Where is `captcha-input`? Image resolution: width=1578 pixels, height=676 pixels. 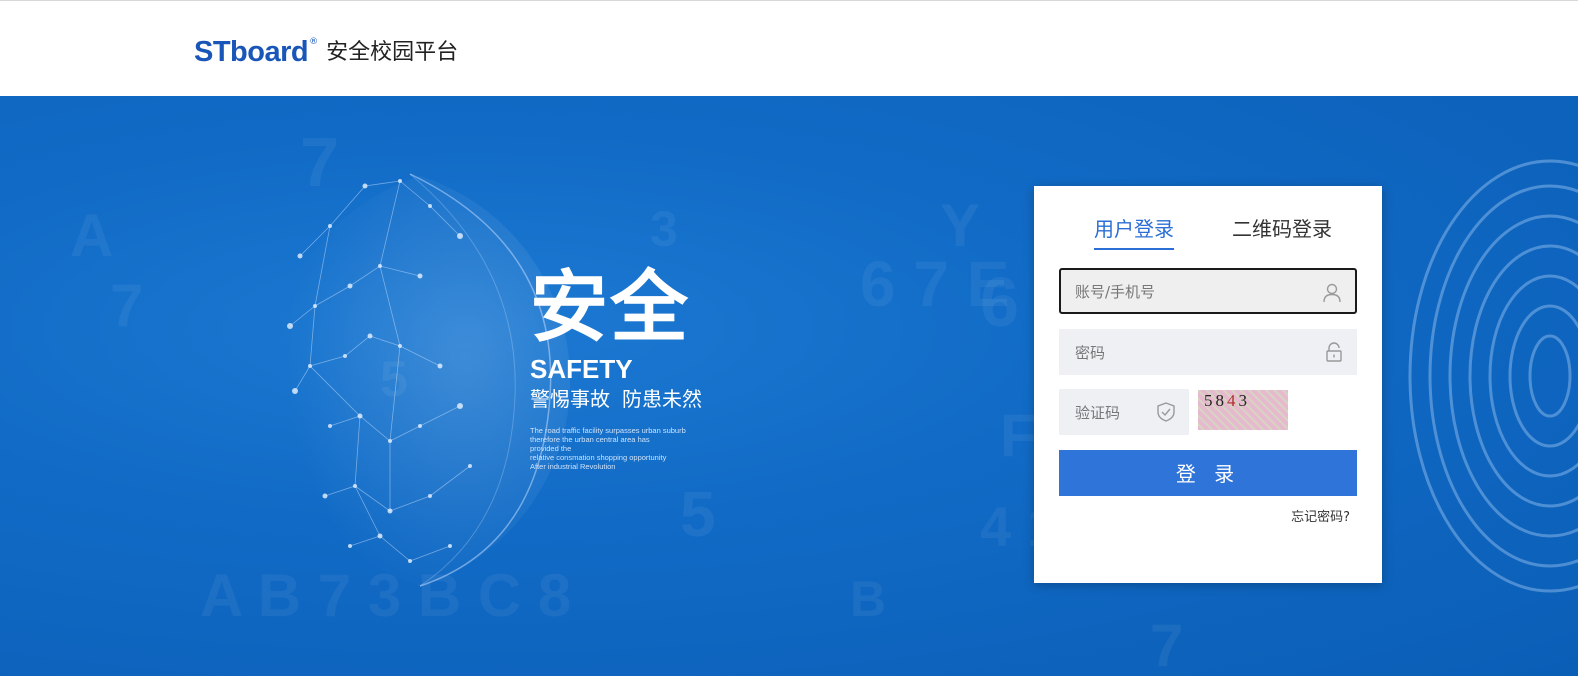
captcha-input is located at coordinates (1115, 413).